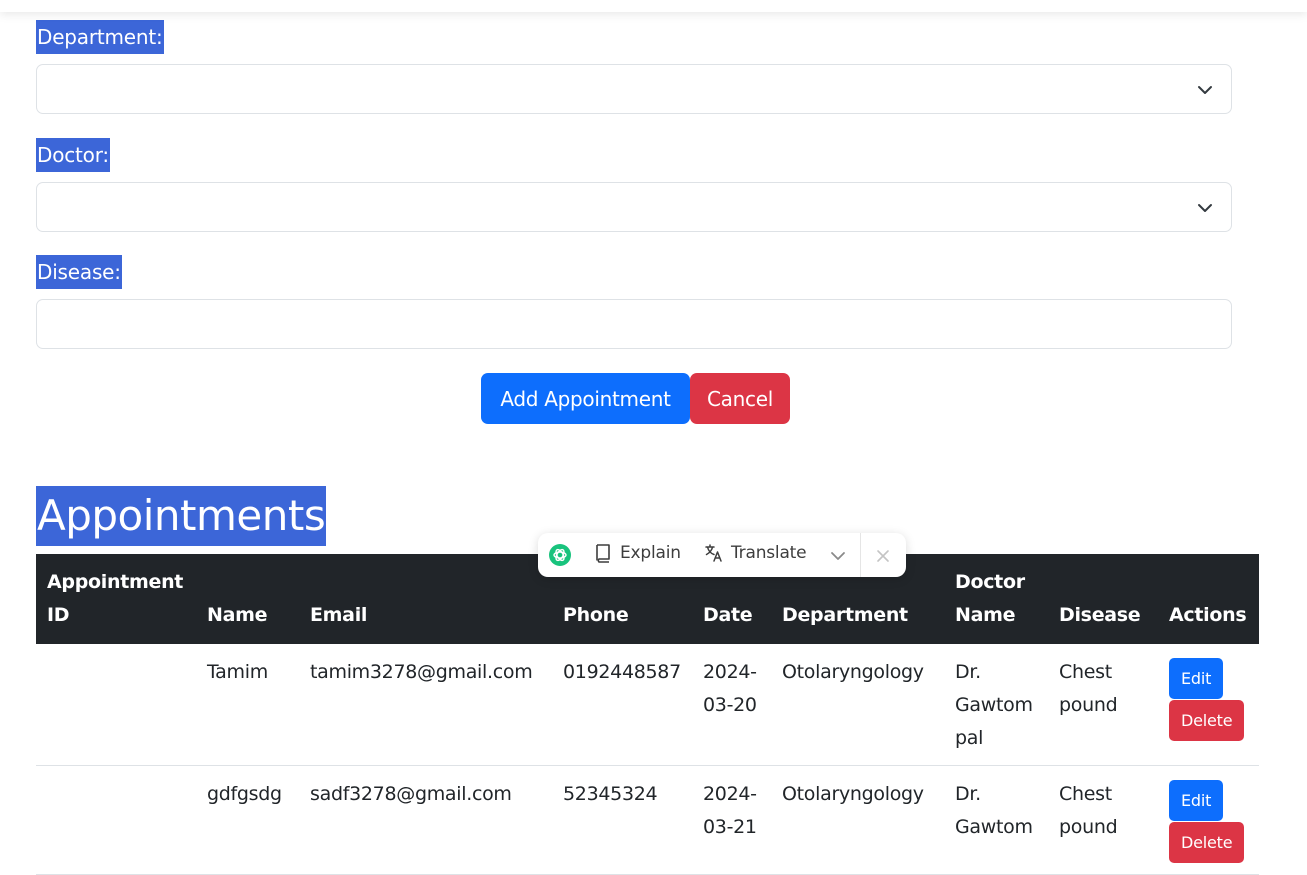 The width and height of the screenshot is (1307, 875). Describe the element at coordinates (996, 705) in the screenshot. I see `cell-doctor-name: Dr. Gawtom pal` at that location.